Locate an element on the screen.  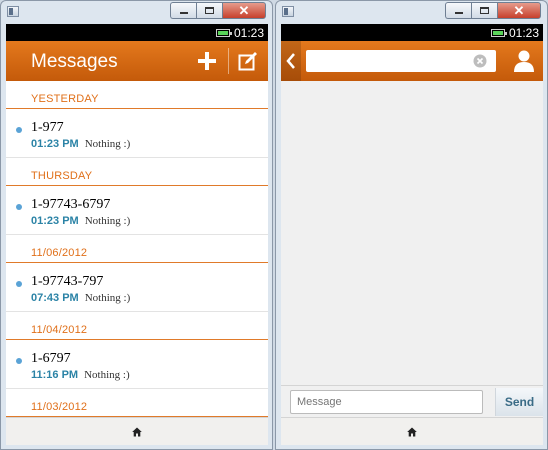
message-time-row: 07:43 PM Nothing :) is located at coordinates (80, 298).